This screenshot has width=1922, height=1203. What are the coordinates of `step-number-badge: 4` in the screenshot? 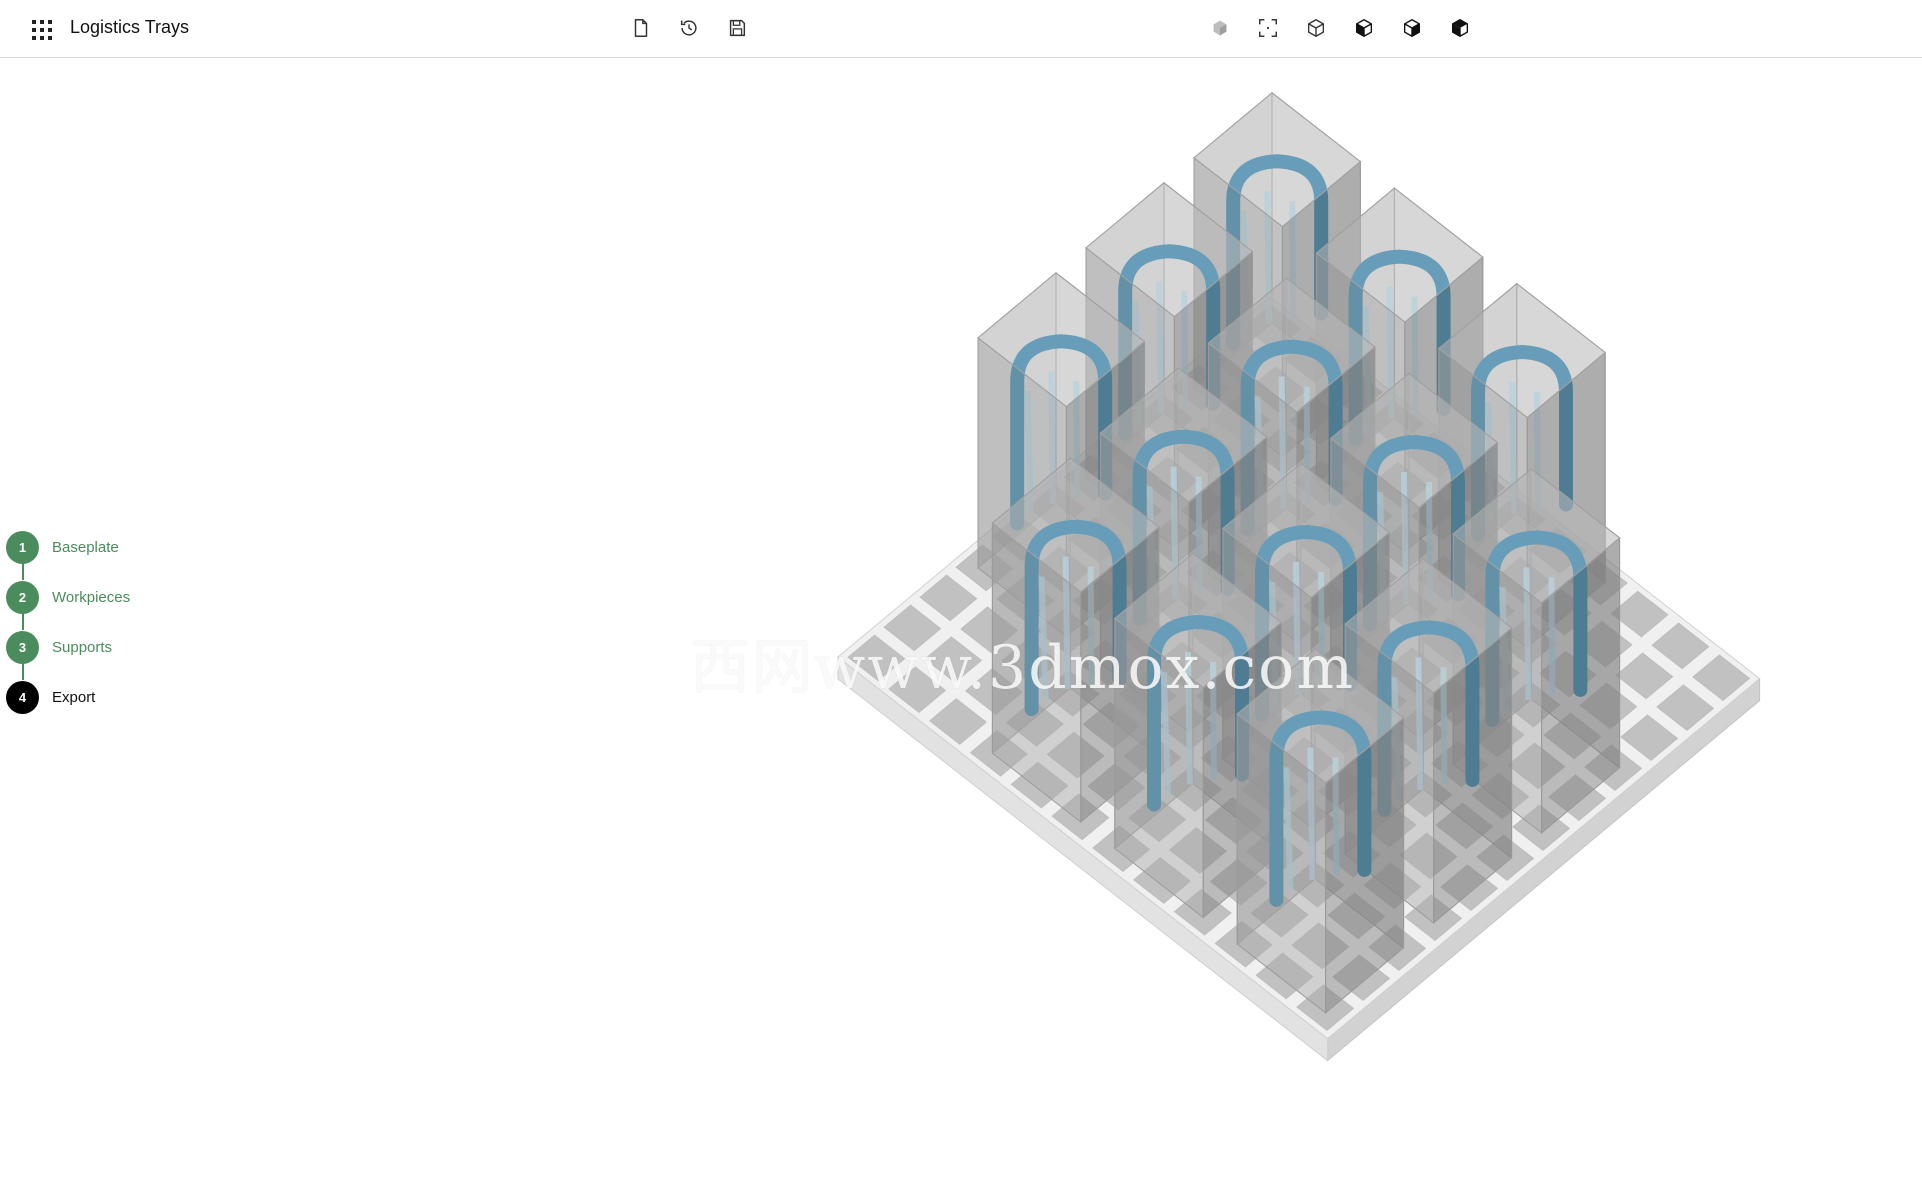 It's located at (22, 697).